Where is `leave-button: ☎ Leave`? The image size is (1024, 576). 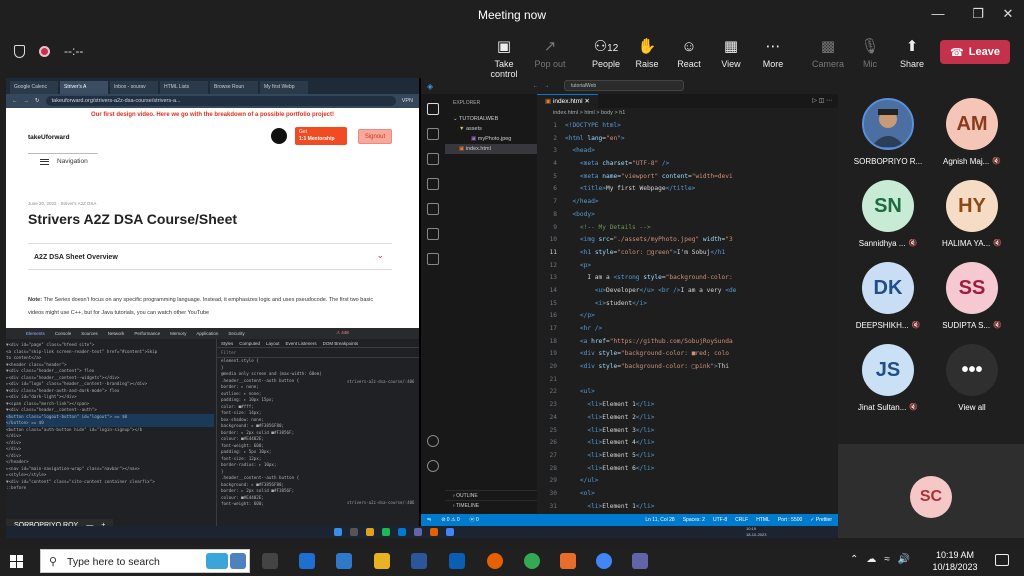 leave-button: ☎ Leave is located at coordinates (975, 52).